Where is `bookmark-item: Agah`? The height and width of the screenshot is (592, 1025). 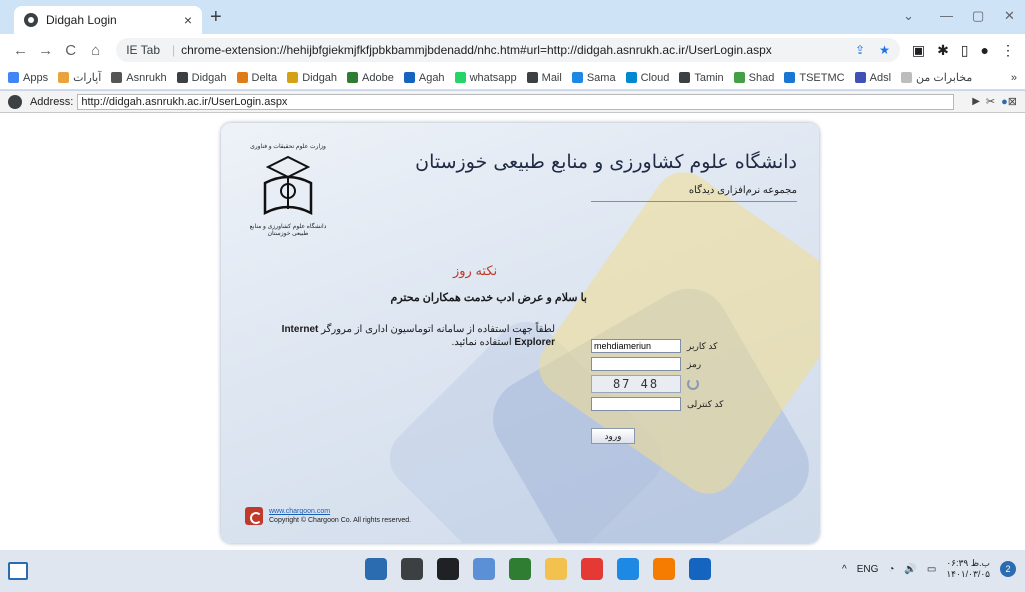 bookmark-item: Agah is located at coordinates (424, 77).